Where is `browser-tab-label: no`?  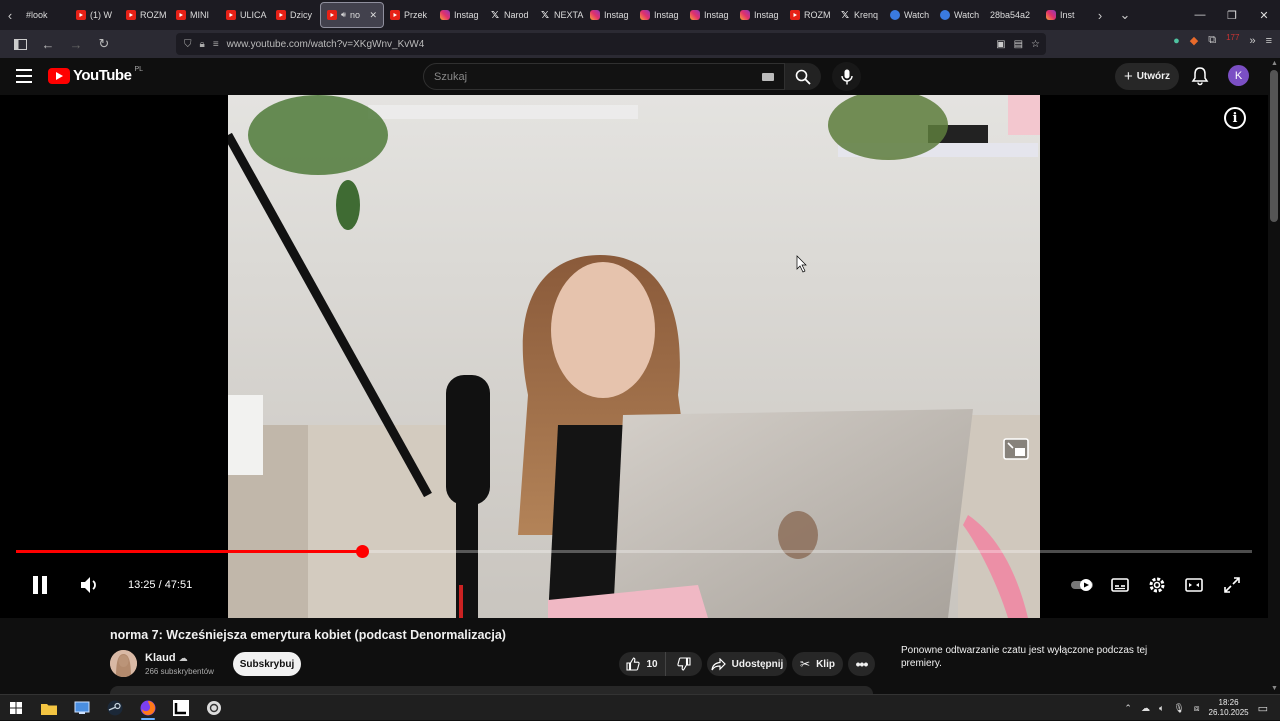 browser-tab-label: no is located at coordinates (355, 15).